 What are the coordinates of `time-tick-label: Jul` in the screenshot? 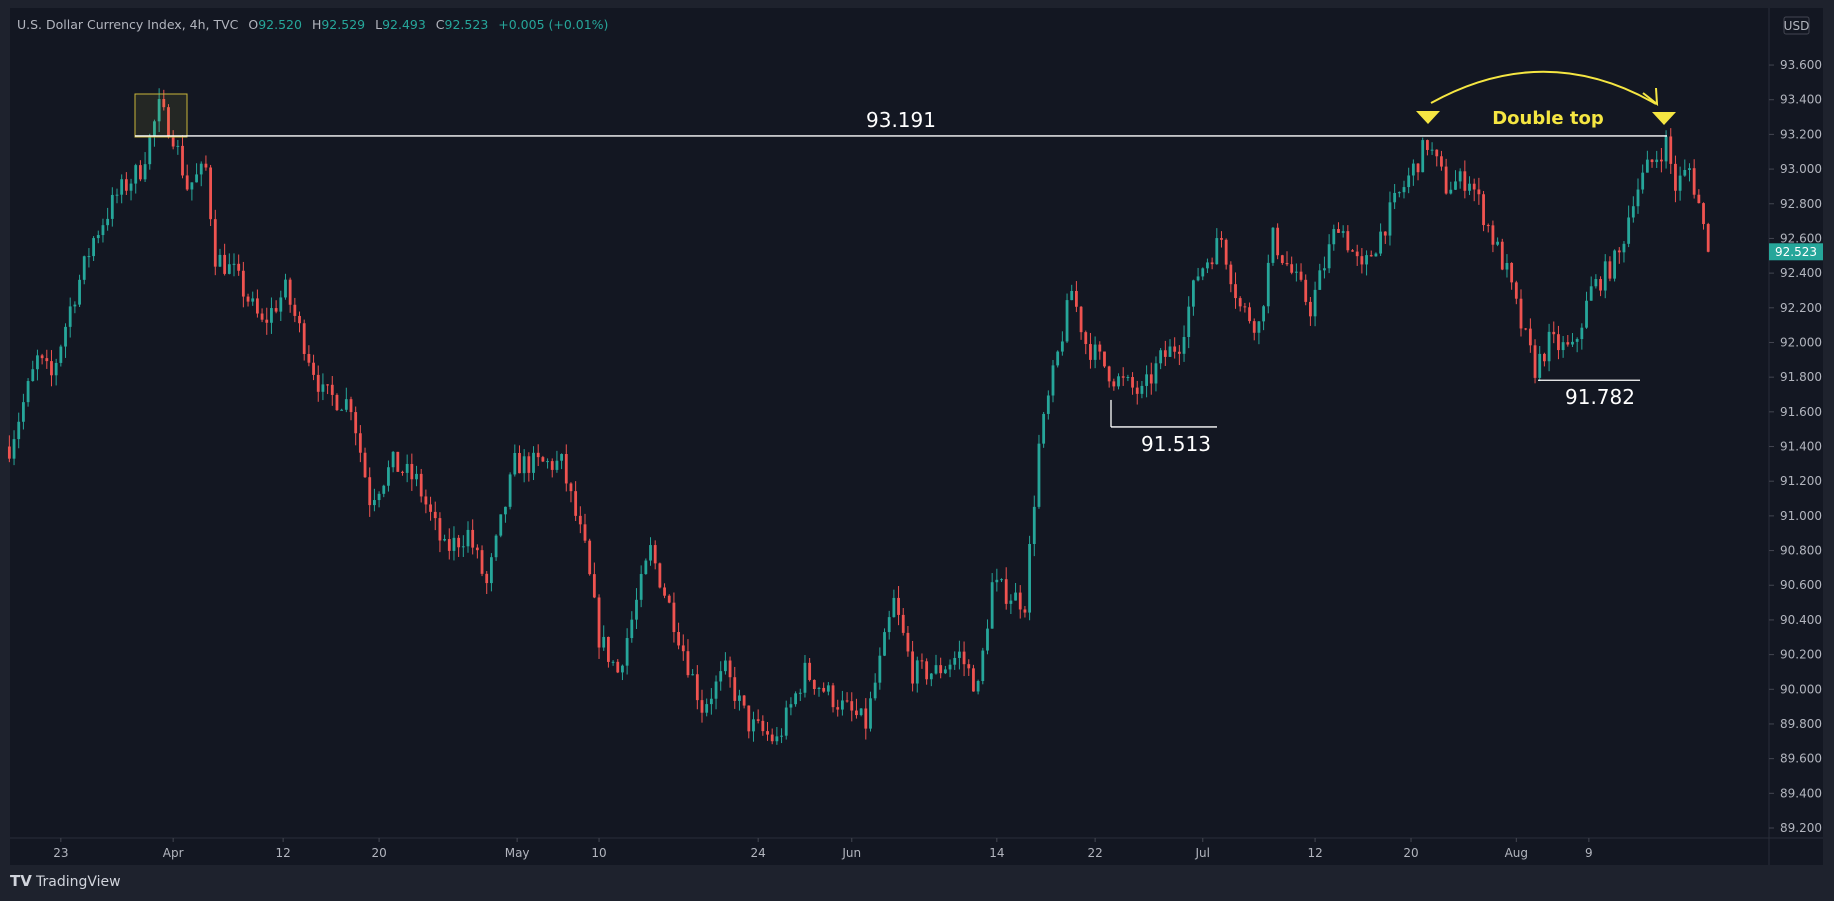 It's located at (1202, 853).